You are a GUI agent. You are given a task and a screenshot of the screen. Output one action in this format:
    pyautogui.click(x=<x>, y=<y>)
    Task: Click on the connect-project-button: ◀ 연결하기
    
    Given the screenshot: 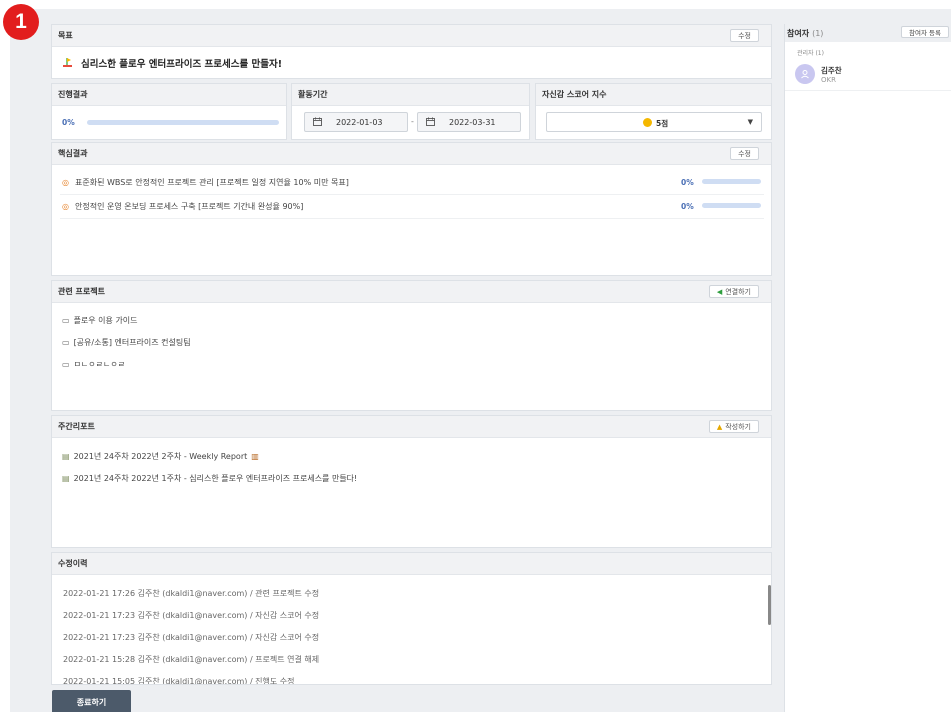 What is the action you would take?
    pyautogui.click(x=733, y=291)
    